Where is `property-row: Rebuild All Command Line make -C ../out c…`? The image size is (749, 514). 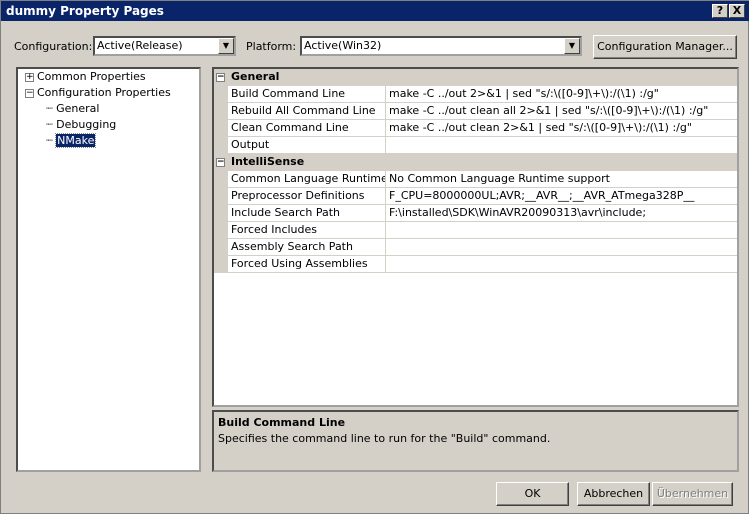 property-row: Rebuild All Command Line make -C ../out c… is located at coordinates (475, 111).